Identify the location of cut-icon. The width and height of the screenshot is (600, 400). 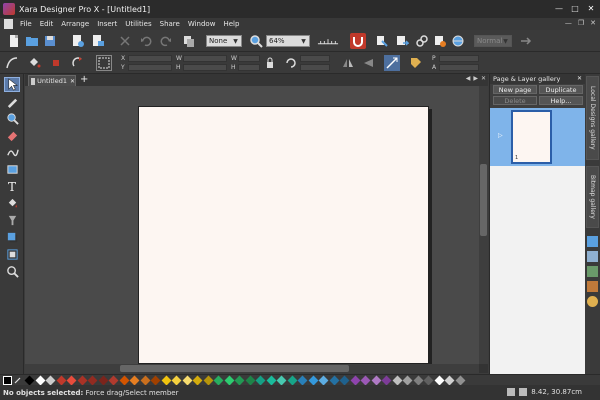
(125, 41).